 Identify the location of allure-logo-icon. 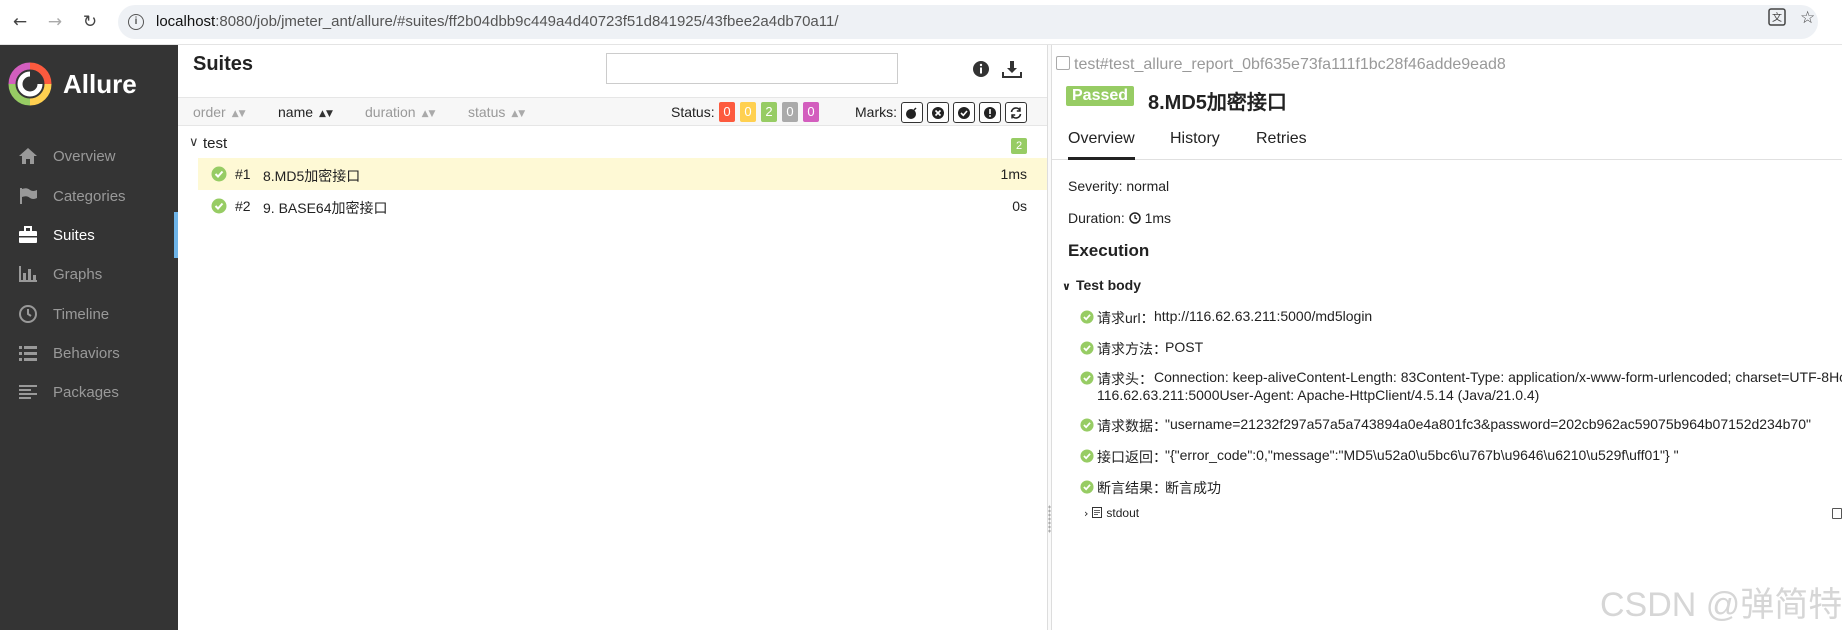
(30, 84).